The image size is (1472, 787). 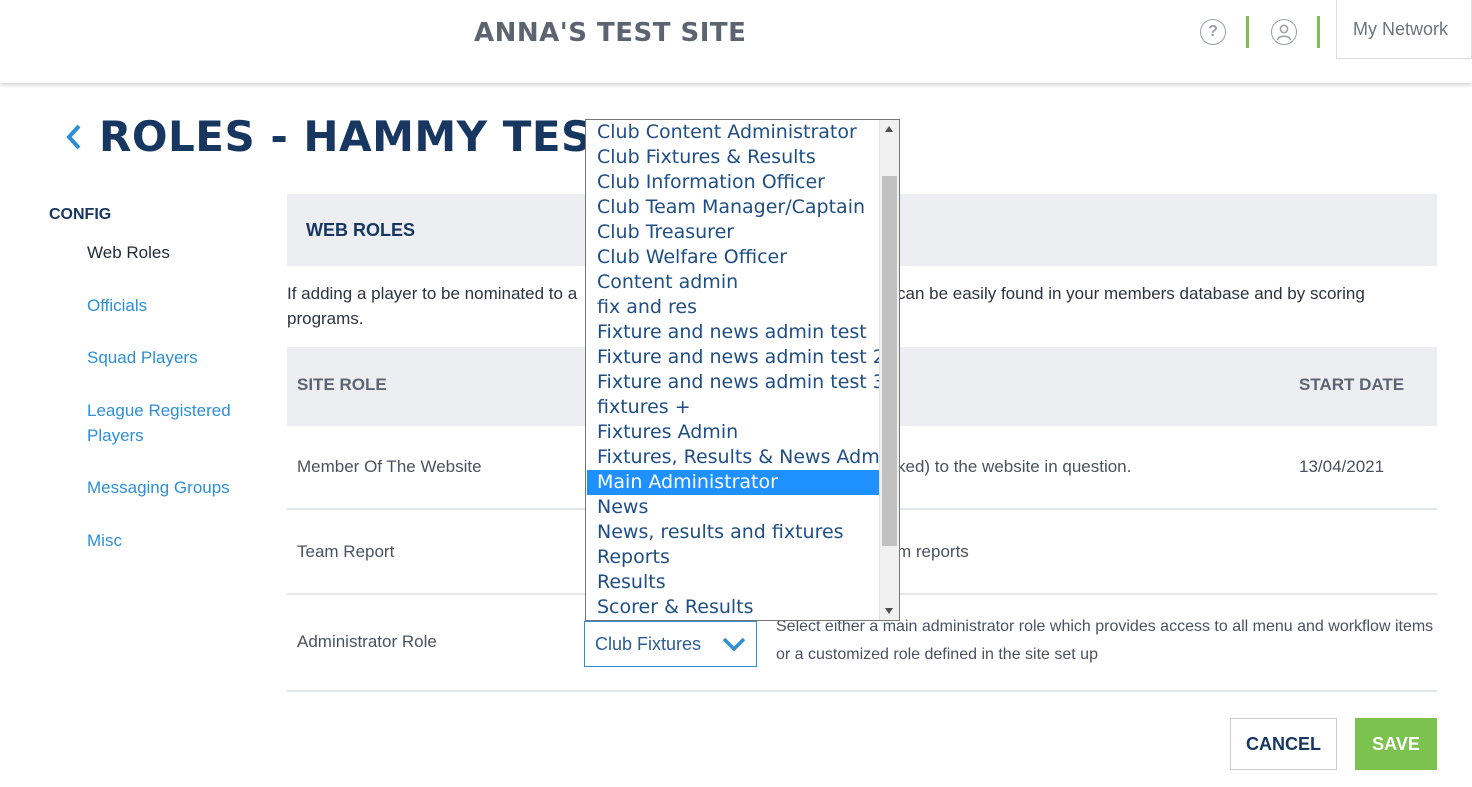 What do you see at coordinates (733, 157) in the screenshot?
I see `dropdown-option: Club Fixtures & Results` at bounding box center [733, 157].